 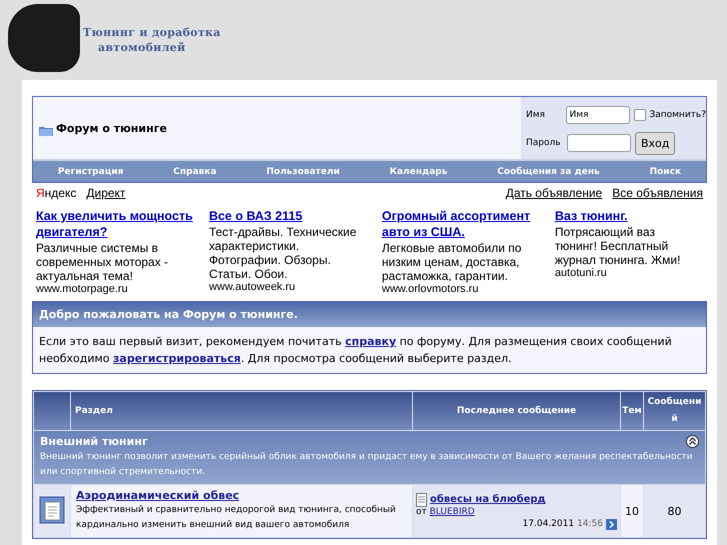 I want to click on author-link: BLUEBIRD, so click(x=452, y=511).